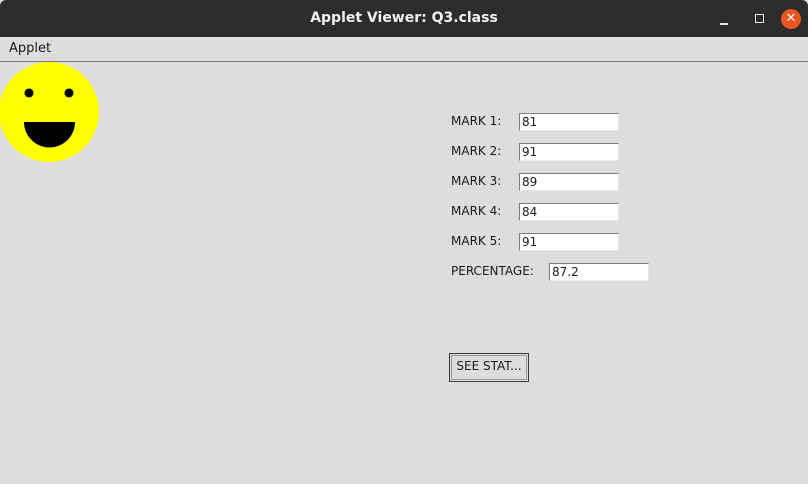 This screenshot has width=808, height=484. What do you see at coordinates (569, 182) in the screenshot?
I see `mark-3-field: 89` at bounding box center [569, 182].